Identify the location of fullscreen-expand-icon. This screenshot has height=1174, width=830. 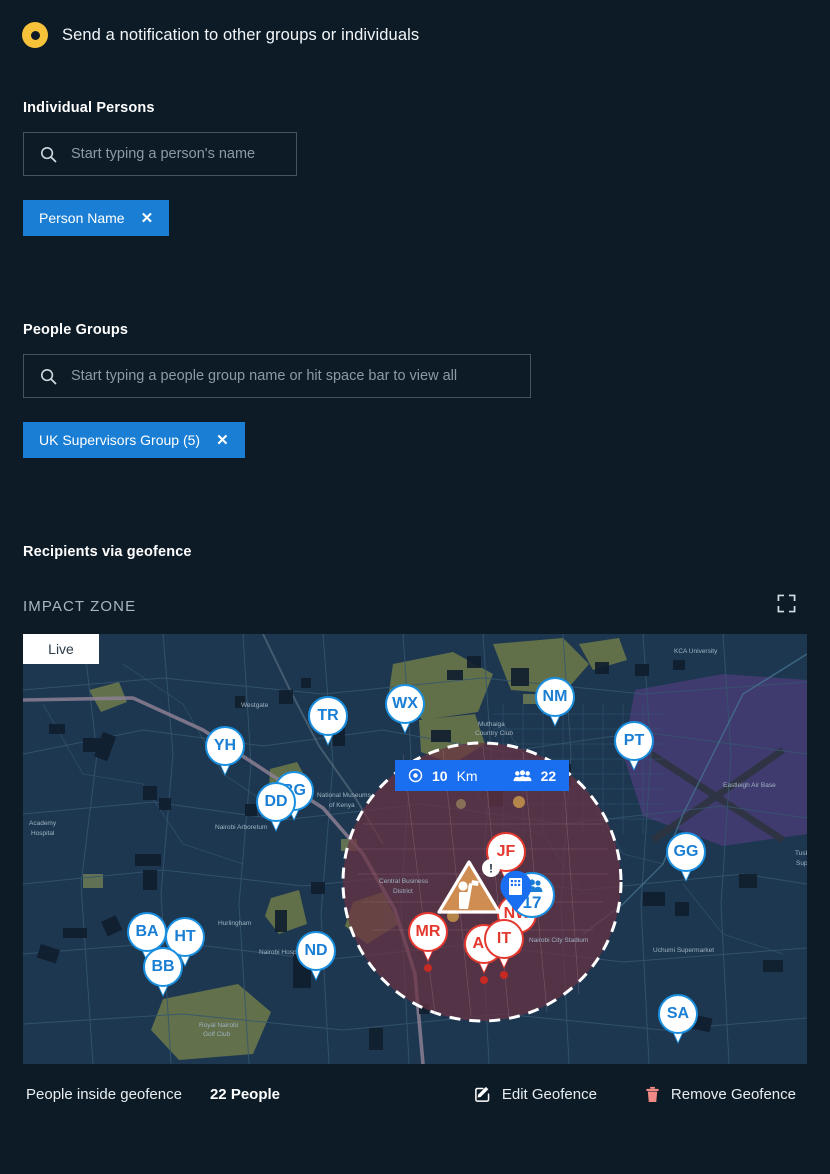
(786, 606).